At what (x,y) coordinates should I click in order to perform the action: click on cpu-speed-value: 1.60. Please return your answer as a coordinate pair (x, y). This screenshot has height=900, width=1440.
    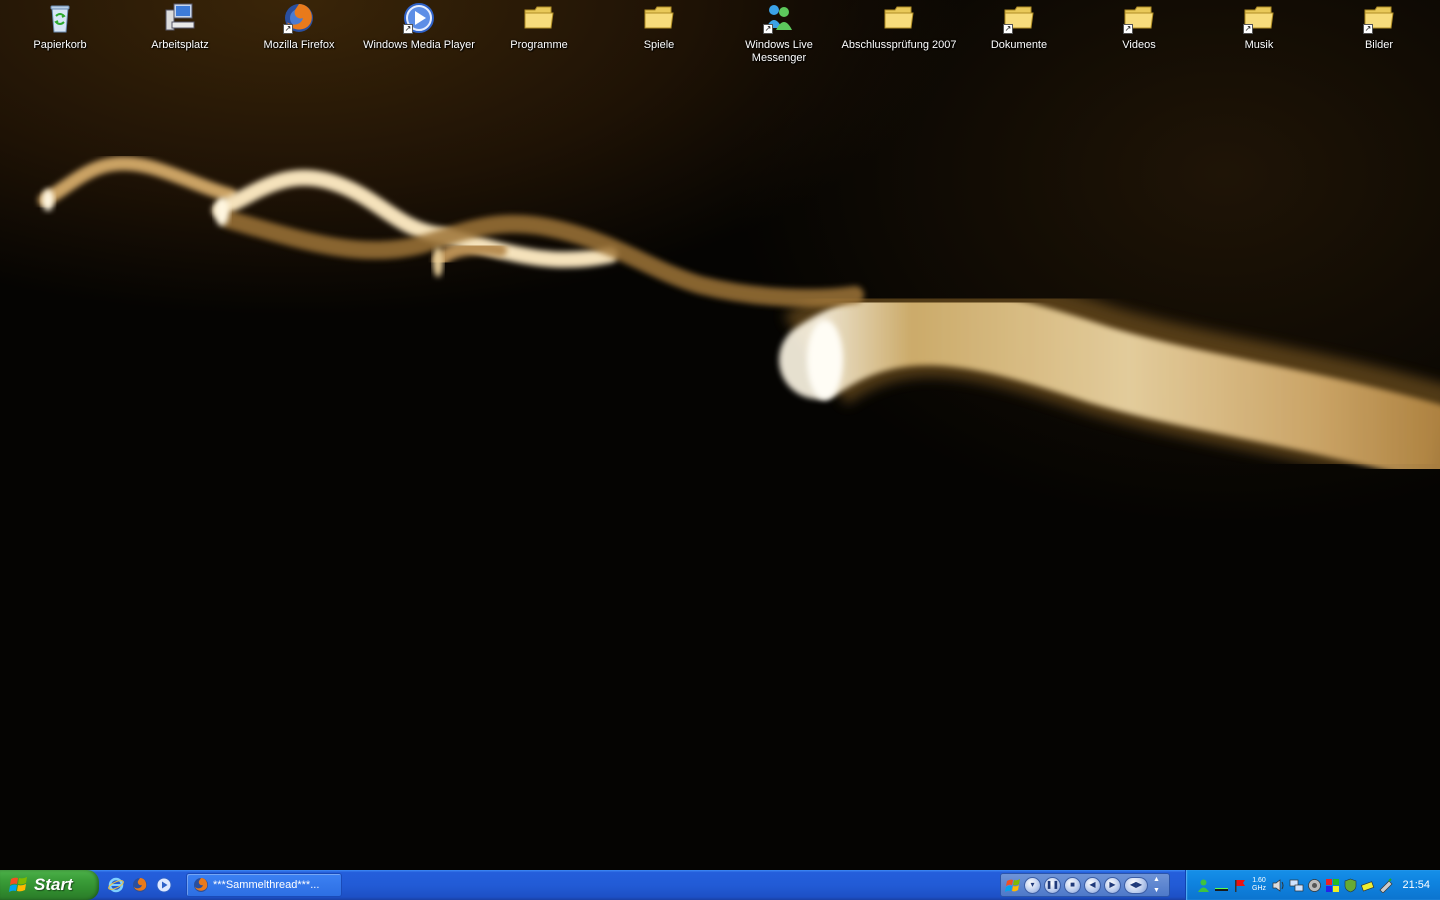
    Looking at the image, I should click on (1259, 880).